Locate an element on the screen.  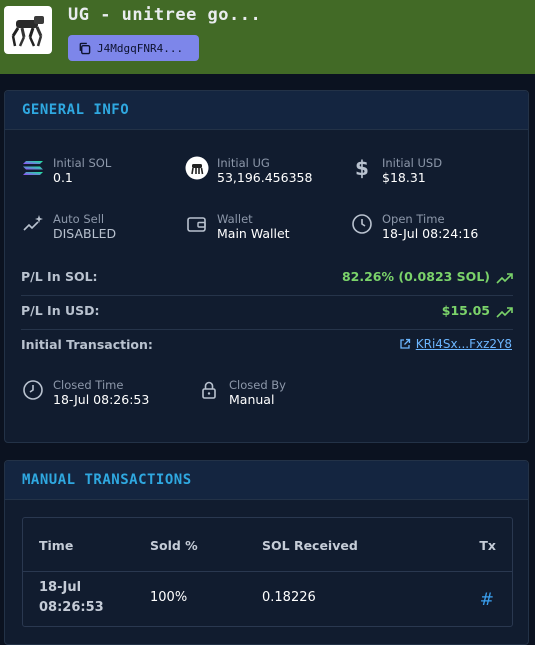
initial-sol-label: Initial SOL is located at coordinates (82, 163).